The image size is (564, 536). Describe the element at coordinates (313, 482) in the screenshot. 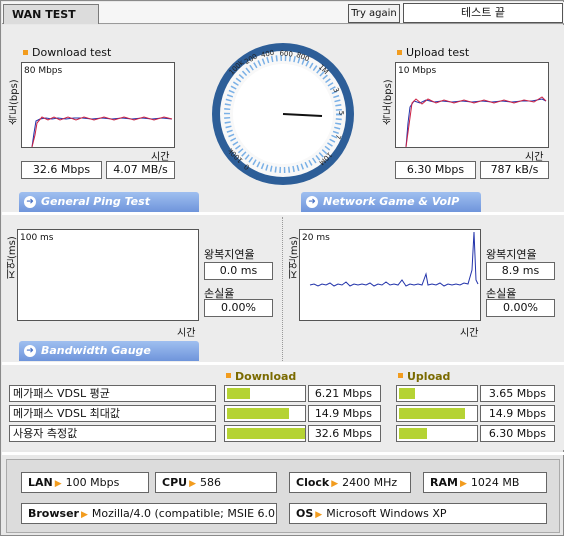

I see `clock-key: Clock` at that location.